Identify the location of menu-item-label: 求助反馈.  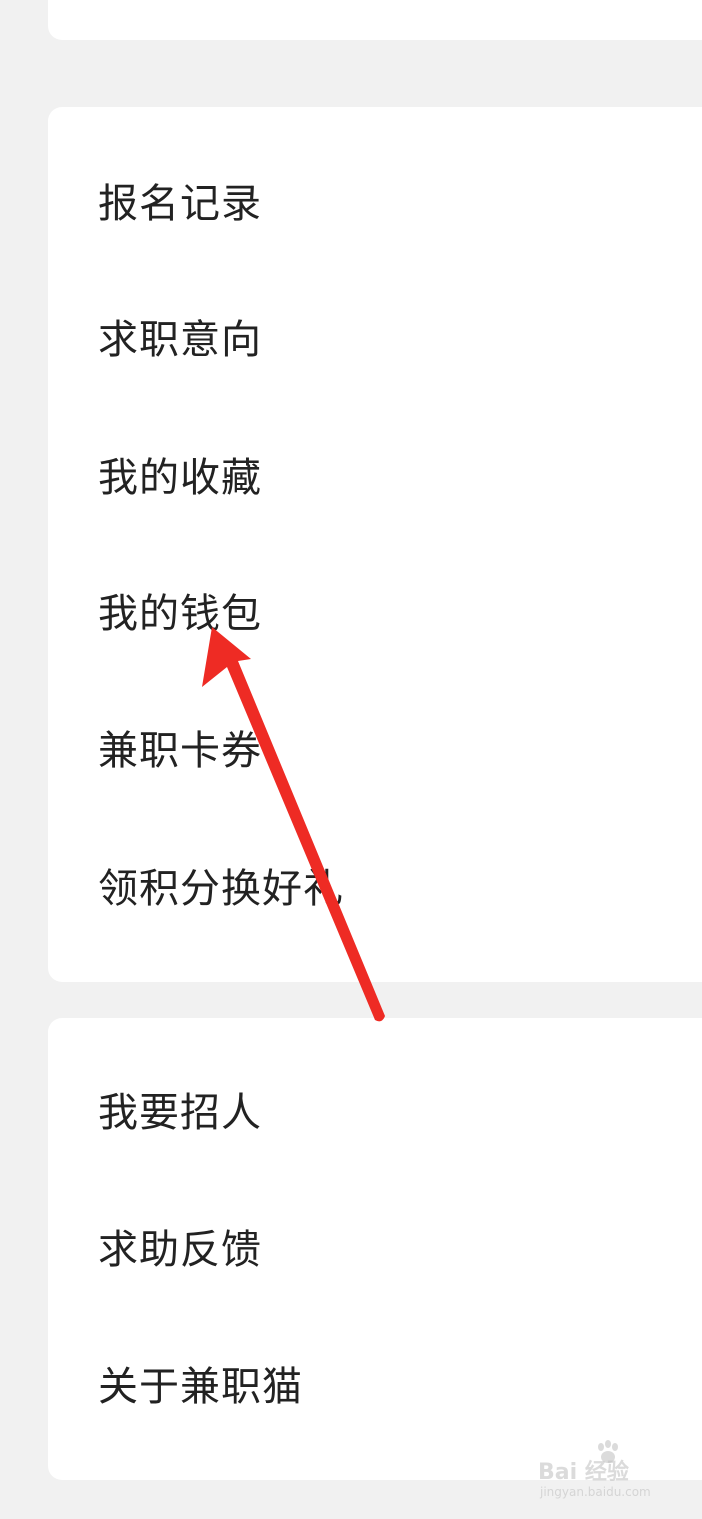
(180, 1250).